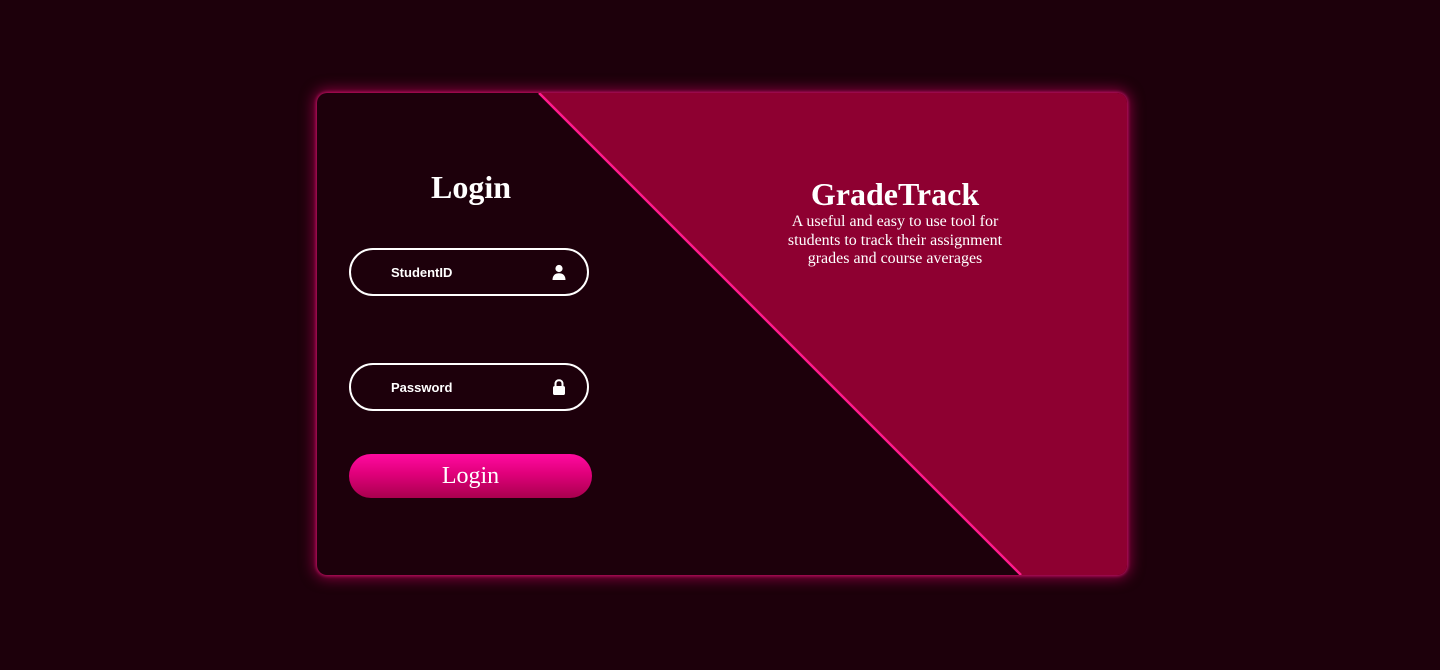  What do you see at coordinates (471, 187) in the screenshot?
I see `login-title: Login` at bounding box center [471, 187].